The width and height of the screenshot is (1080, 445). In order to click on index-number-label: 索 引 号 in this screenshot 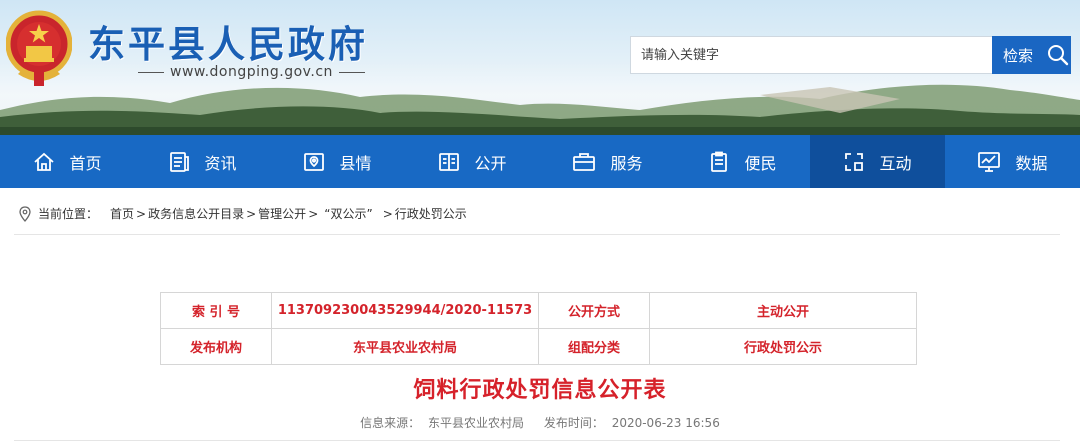, I will do `click(216, 310)`.